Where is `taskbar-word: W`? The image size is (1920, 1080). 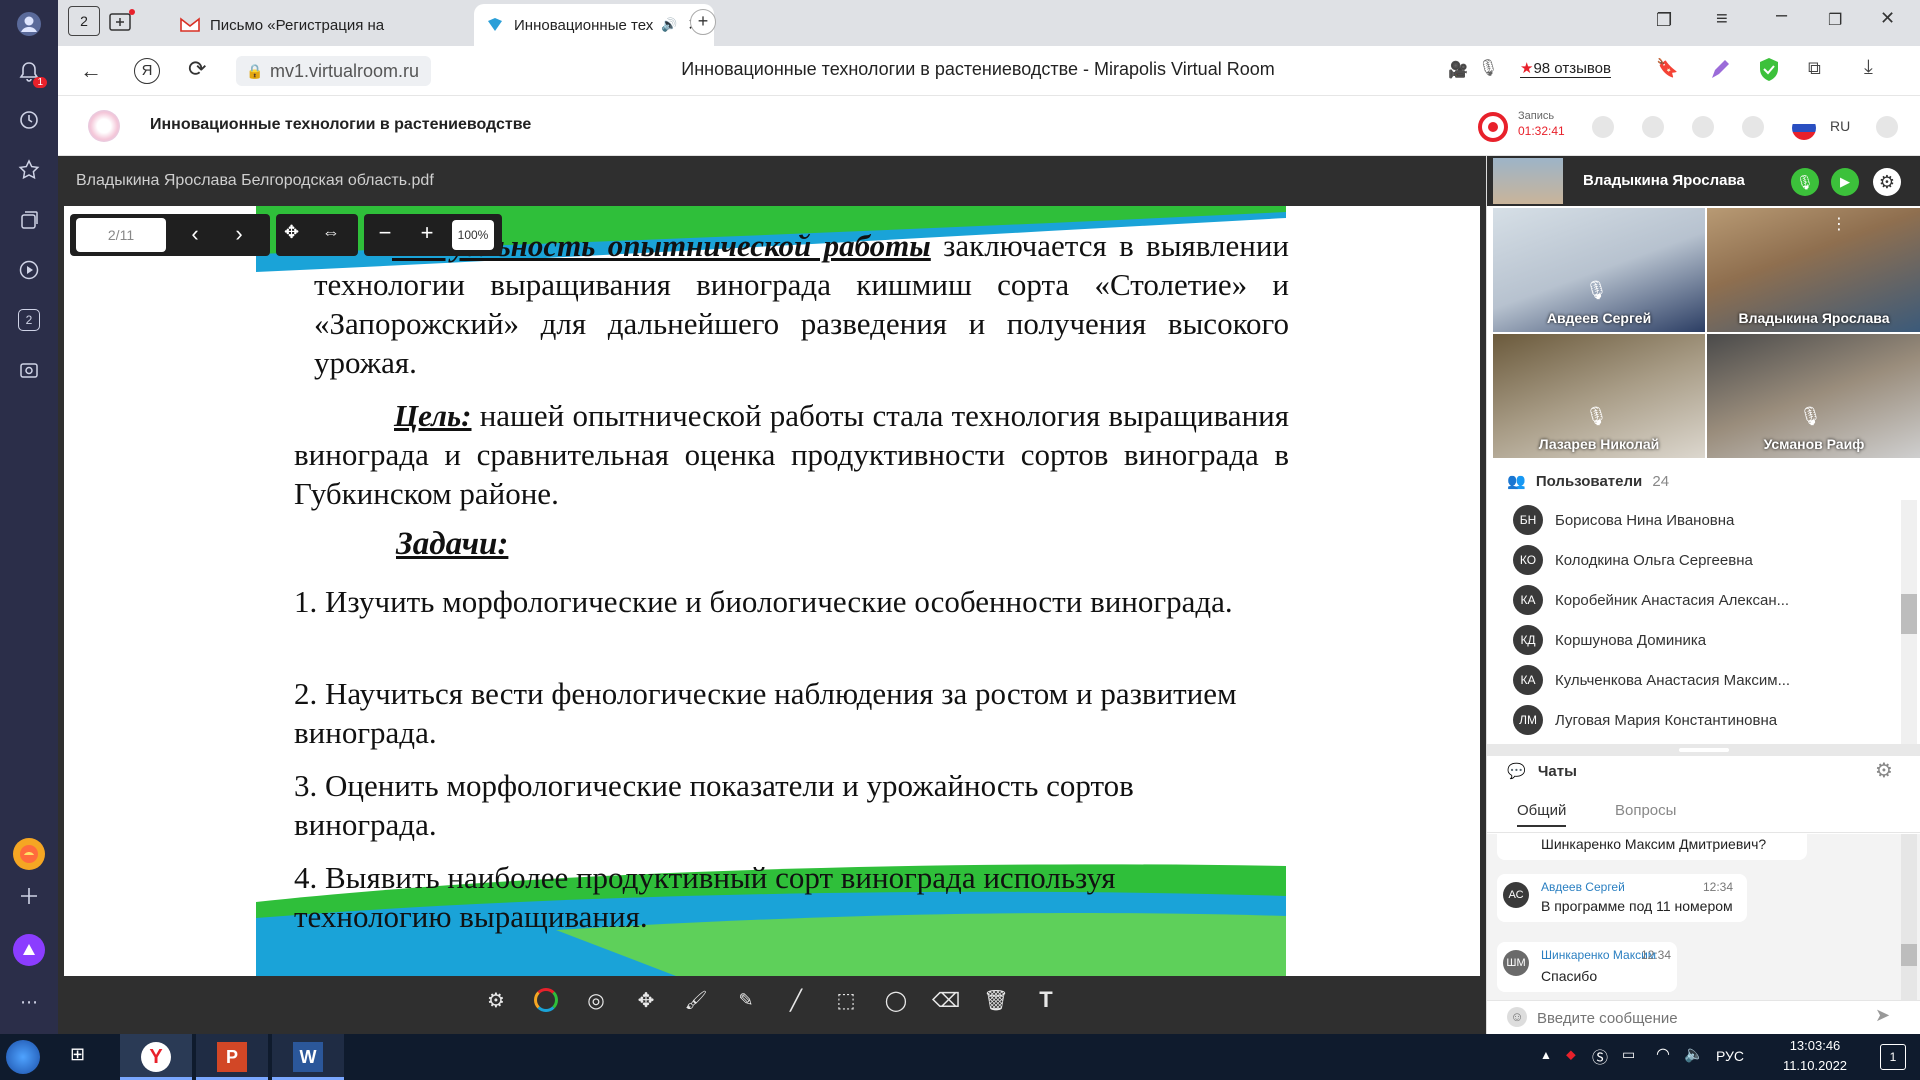 taskbar-word: W is located at coordinates (308, 1057).